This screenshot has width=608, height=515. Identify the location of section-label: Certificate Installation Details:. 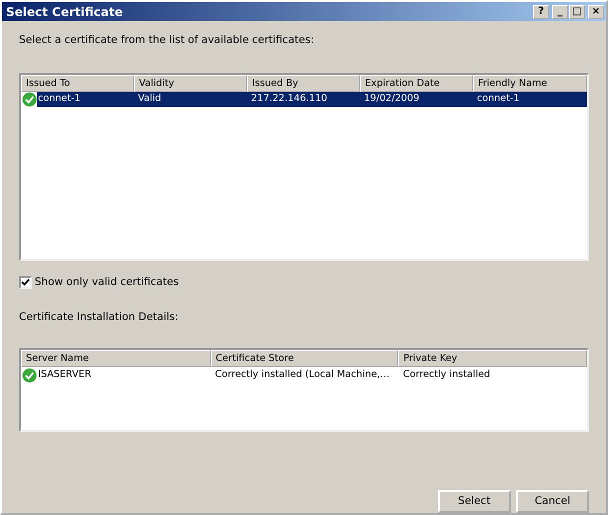
(99, 318).